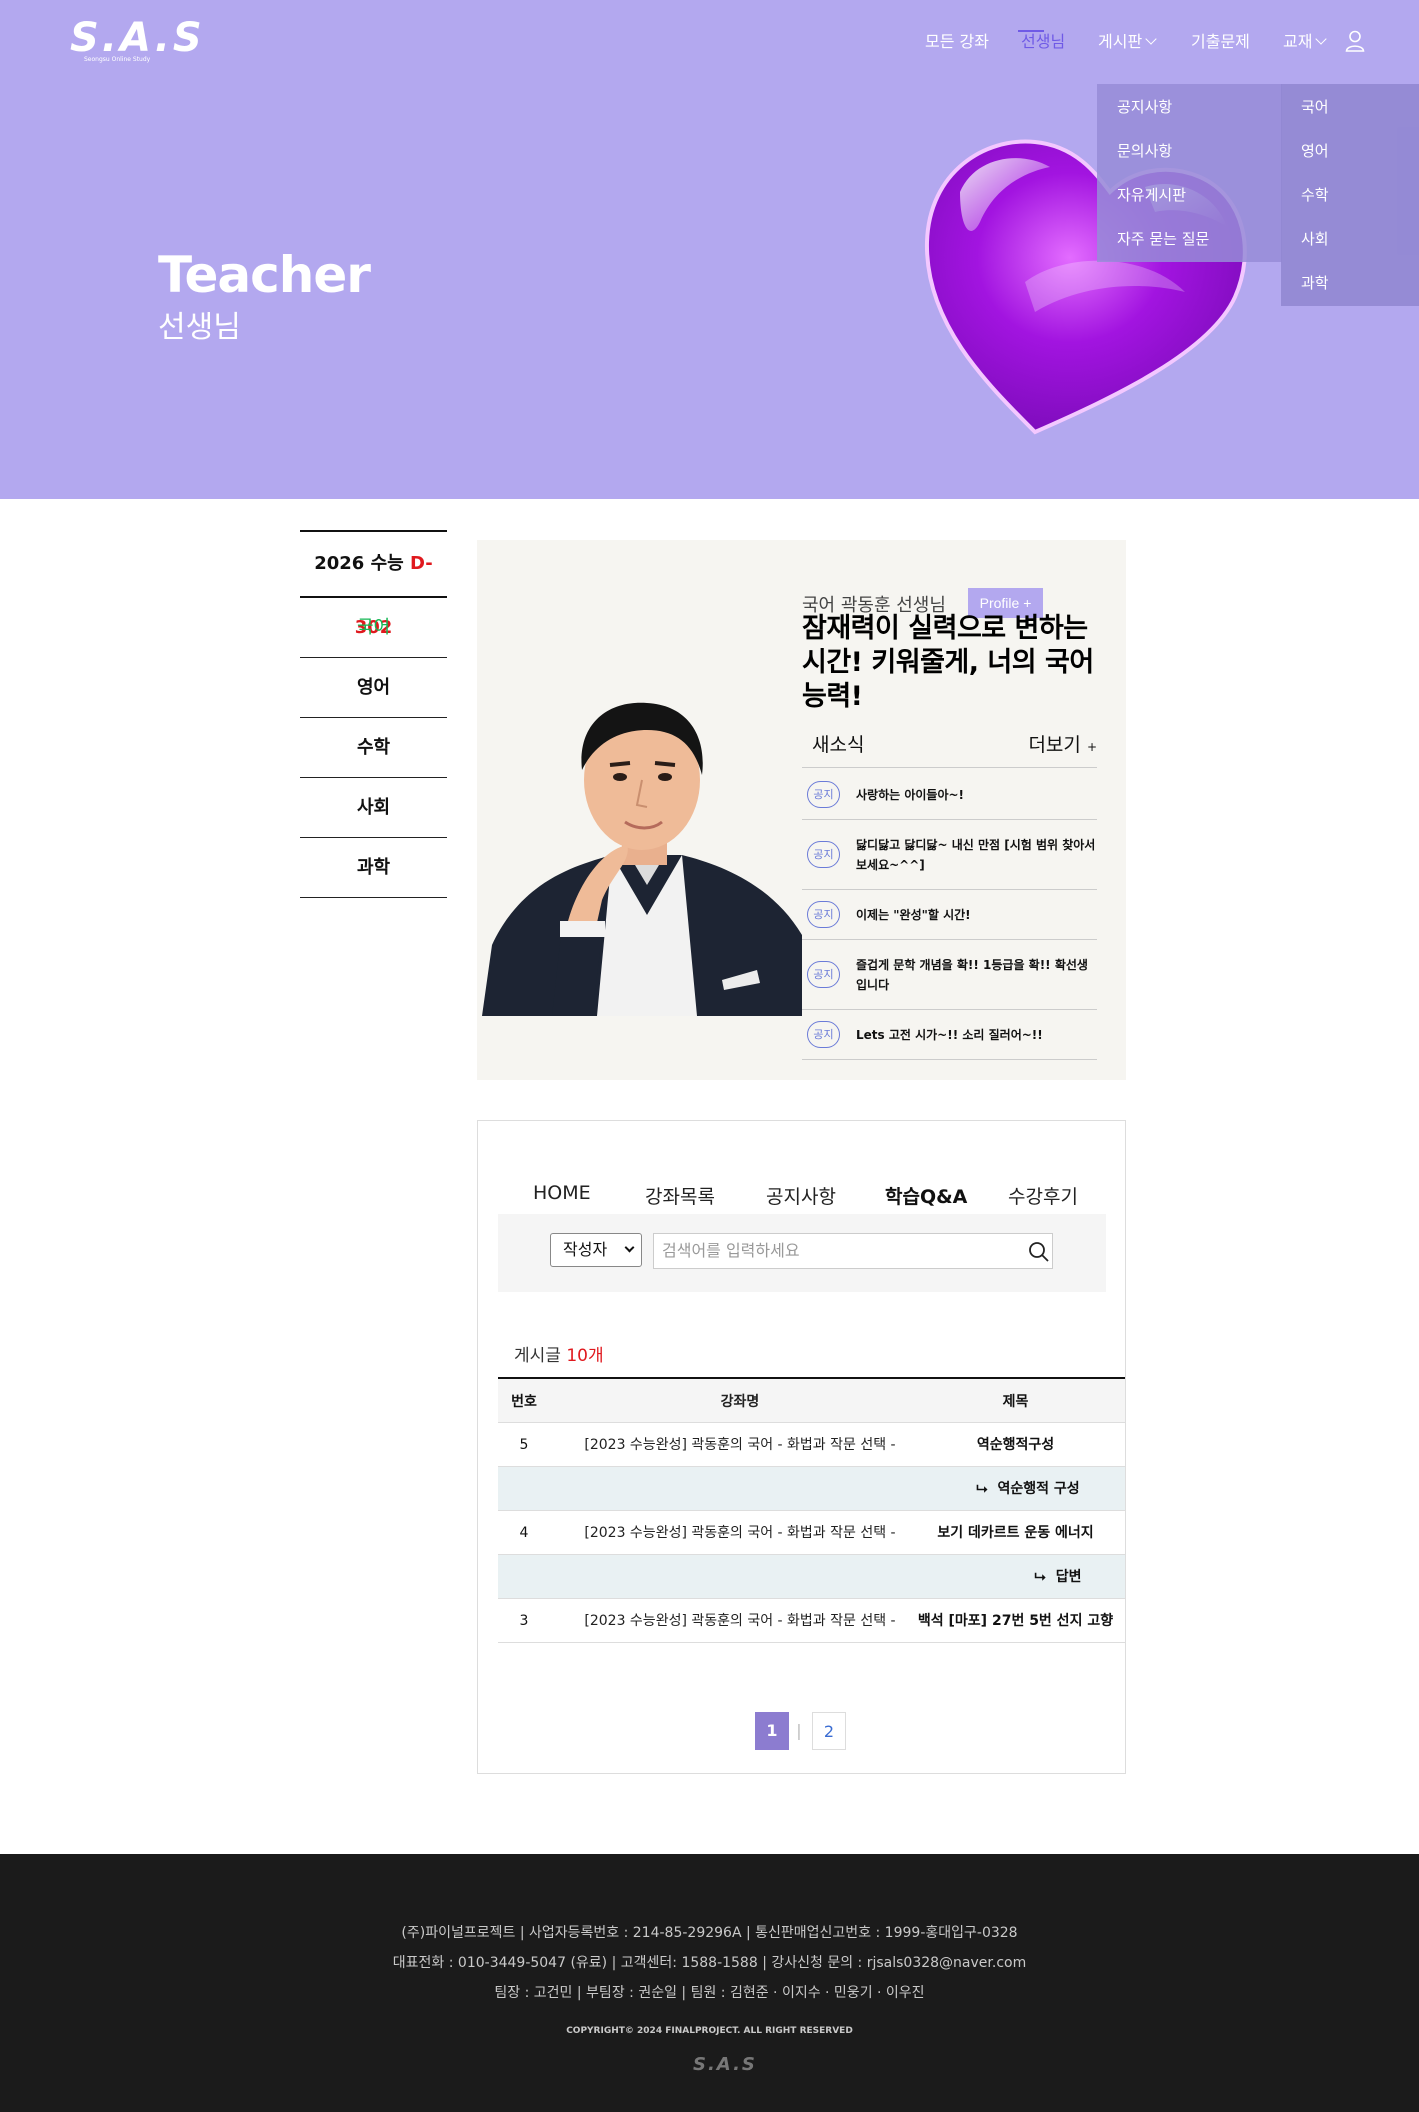 The height and width of the screenshot is (2112, 1419). What do you see at coordinates (1014, 1445) in the screenshot?
I see `row-title: 역순행적구성` at bounding box center [1014, 1445].